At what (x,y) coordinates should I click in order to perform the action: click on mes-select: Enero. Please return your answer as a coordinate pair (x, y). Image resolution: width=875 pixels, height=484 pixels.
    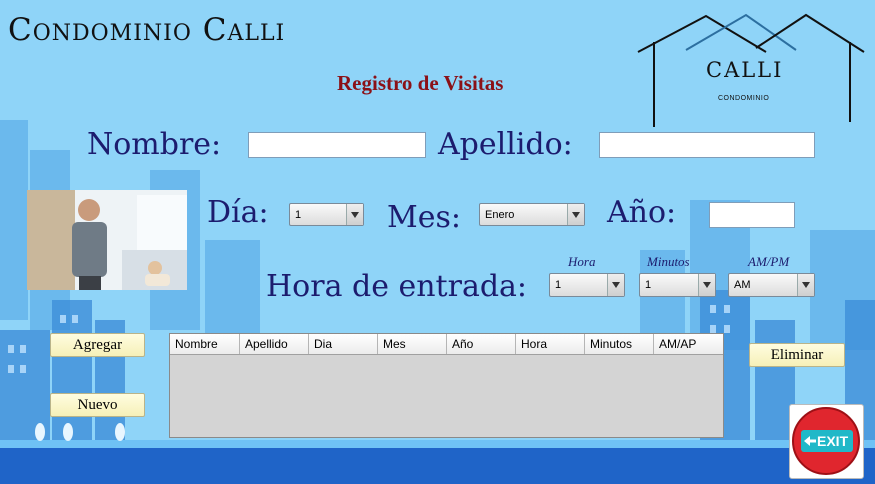
    Looking at the image, I should click on (532, 214).